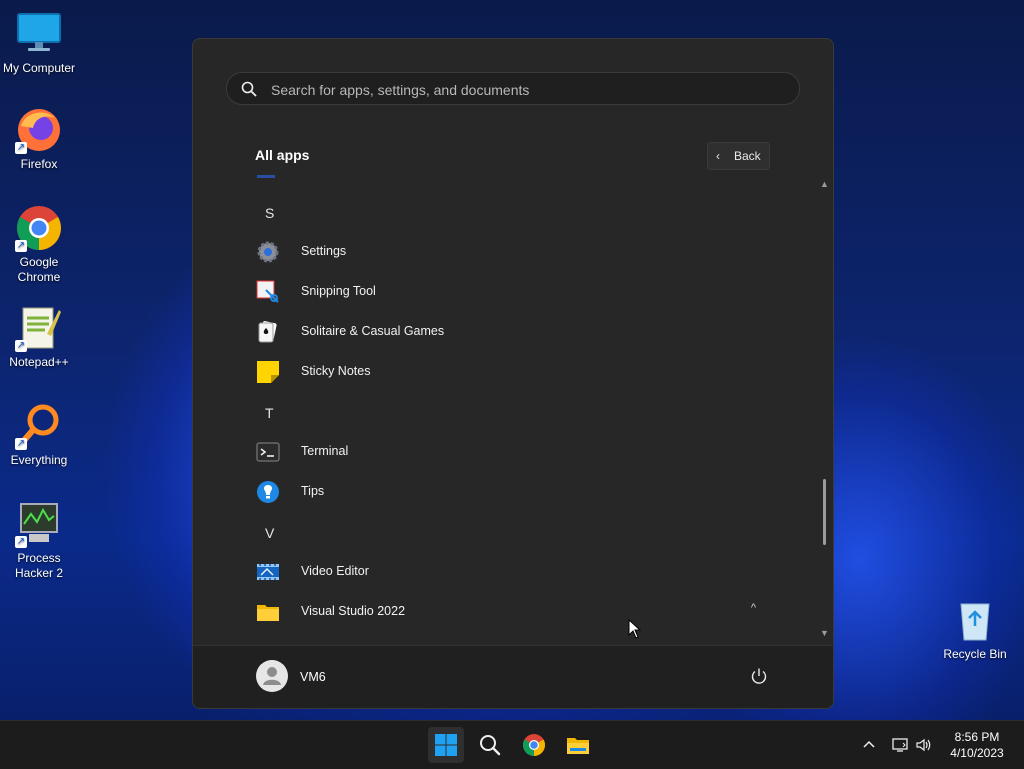 The width and height of the screenshot is (1024, 769). Describe the element at coordinates (268, 492) in the screenshot. I see `lightbulb-icon` at that location.